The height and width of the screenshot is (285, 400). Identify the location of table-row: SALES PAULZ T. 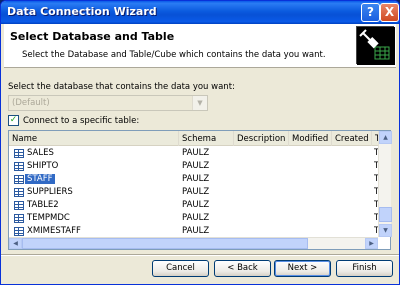
(194, 153).